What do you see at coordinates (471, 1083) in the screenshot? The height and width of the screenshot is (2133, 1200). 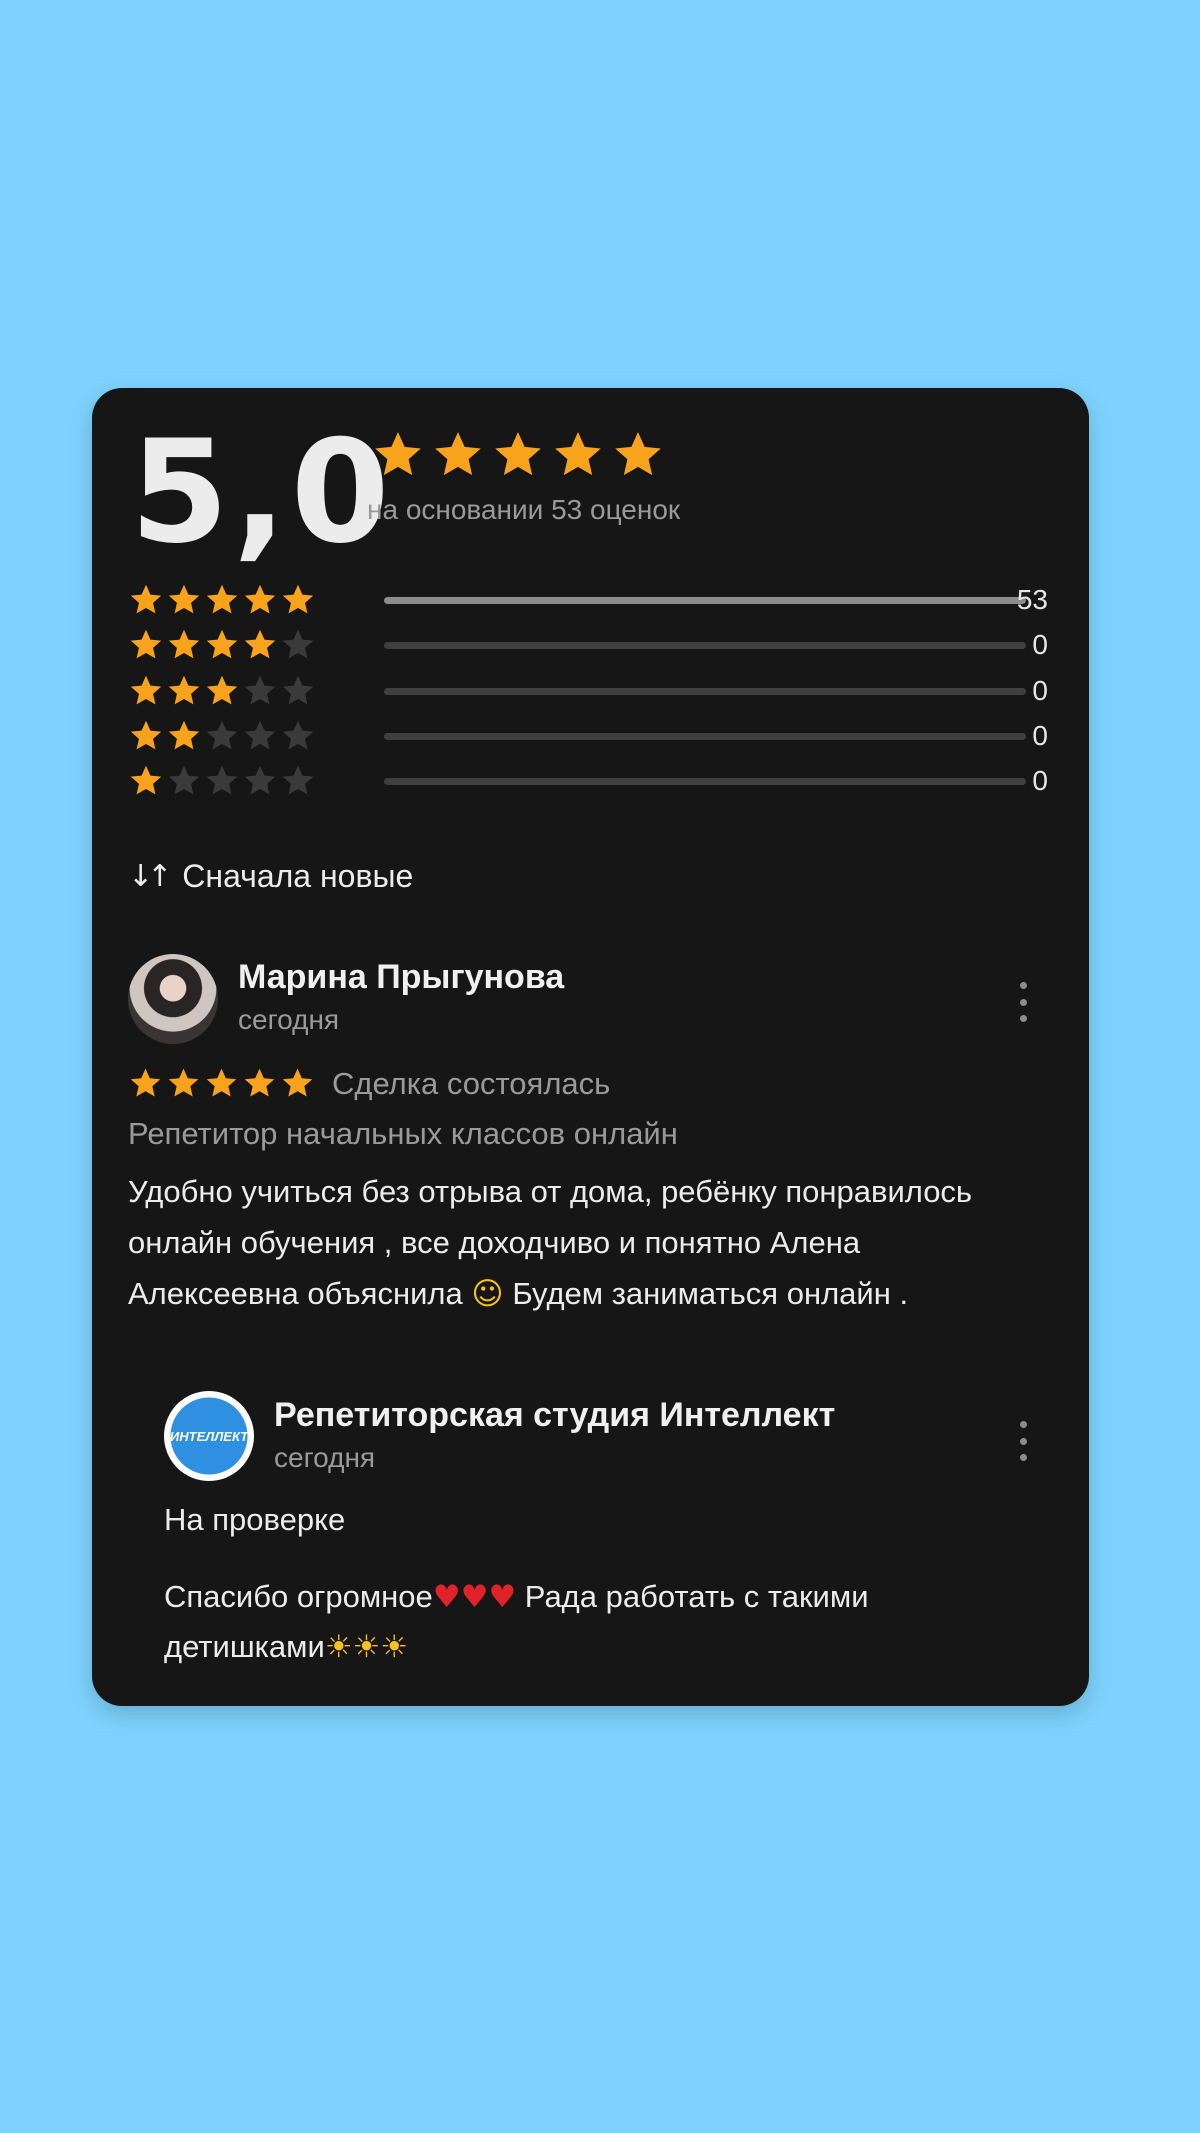 I see `deal-status: Сделка состоялась` at bounding box center [471, 1083].